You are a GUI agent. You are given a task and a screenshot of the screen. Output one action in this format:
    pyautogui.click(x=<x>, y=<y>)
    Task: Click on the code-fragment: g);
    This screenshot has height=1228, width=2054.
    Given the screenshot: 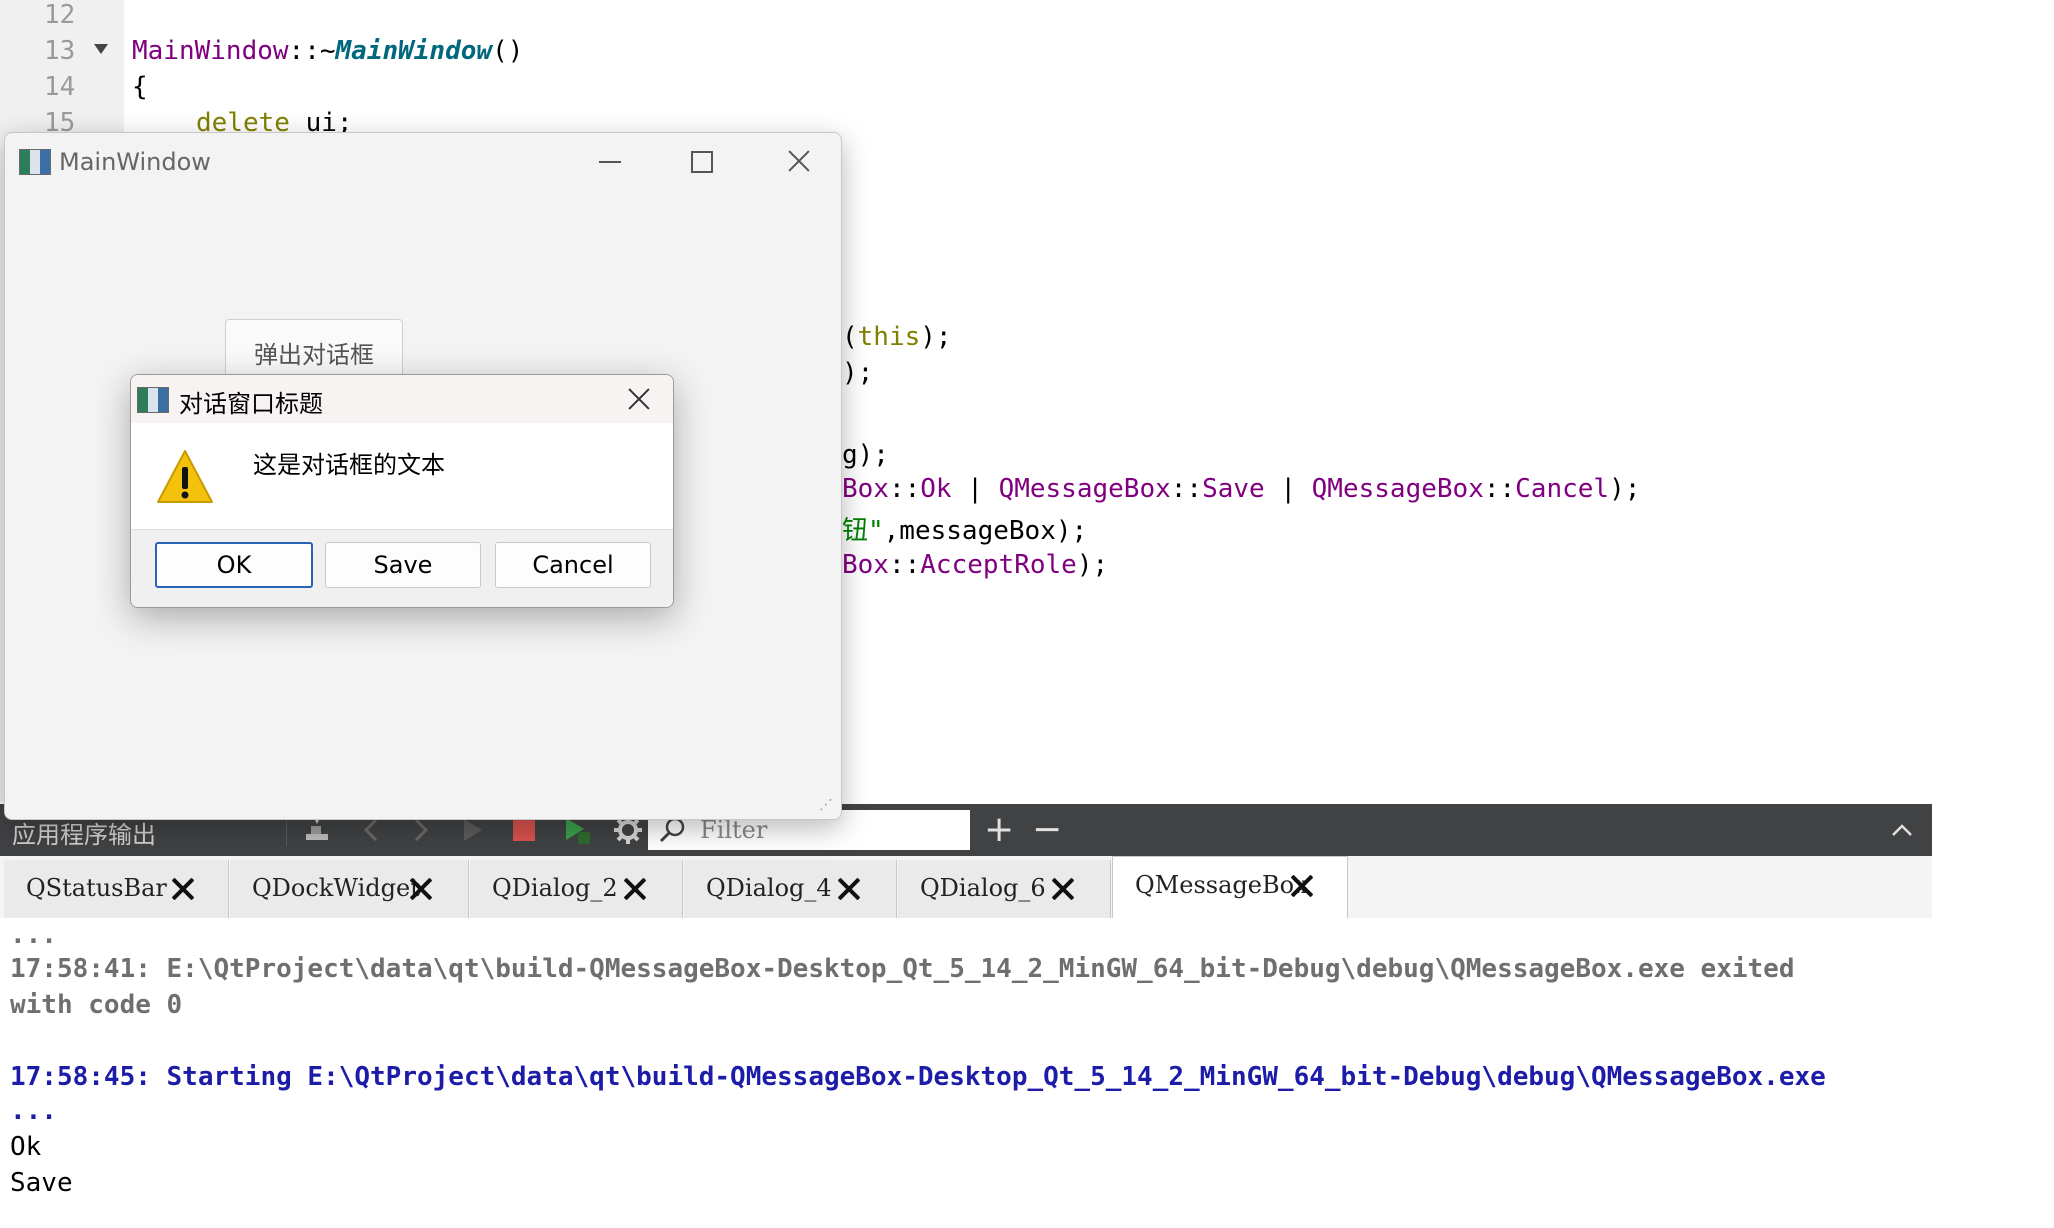 What is the action you would take?
    pyautogui.click(x=865, y=455)
    